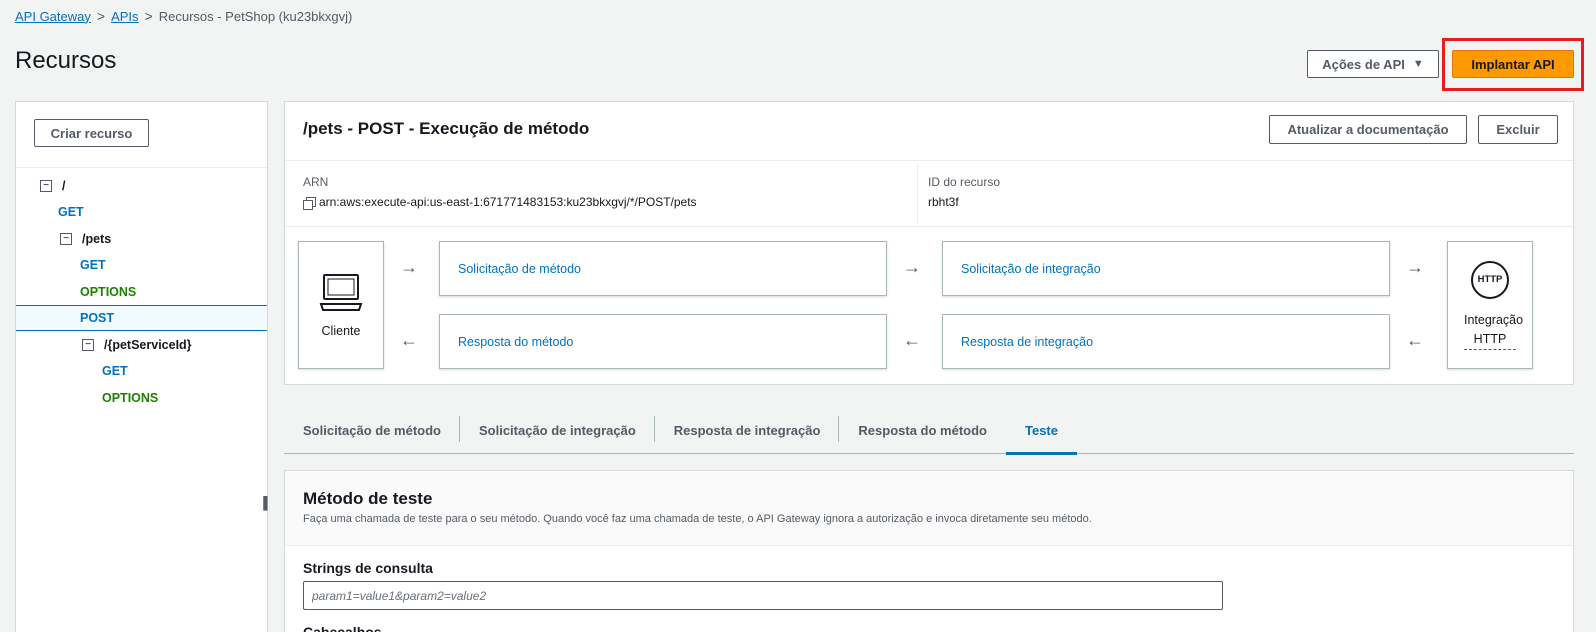 The width and height of the screenshot is (1596, 632). I want to click on tab-resposta-de-integracao: Resposta de integração, so click(747, 430).